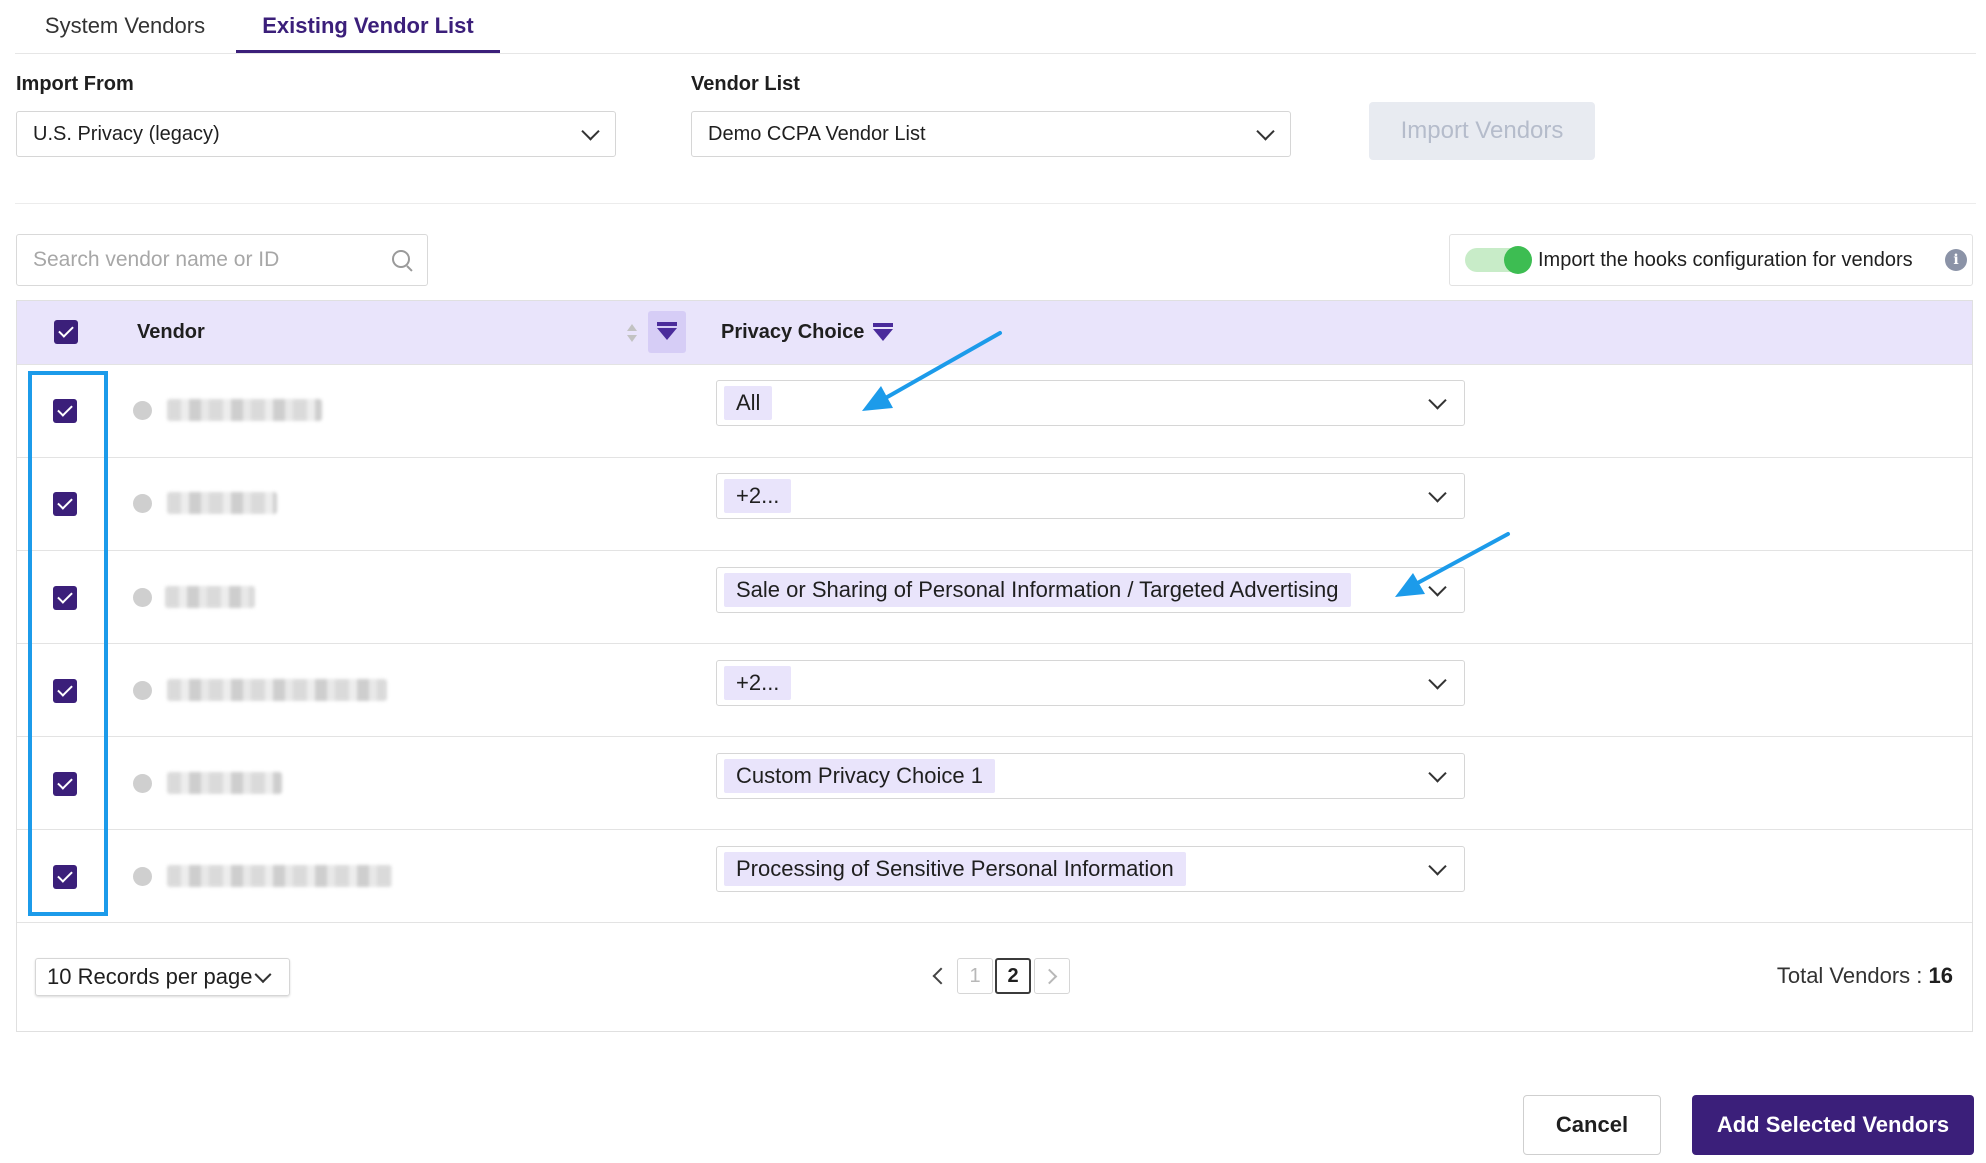  I want to click on tab-existing-vendor-list: Existing Vendor List, so click(368, 27).